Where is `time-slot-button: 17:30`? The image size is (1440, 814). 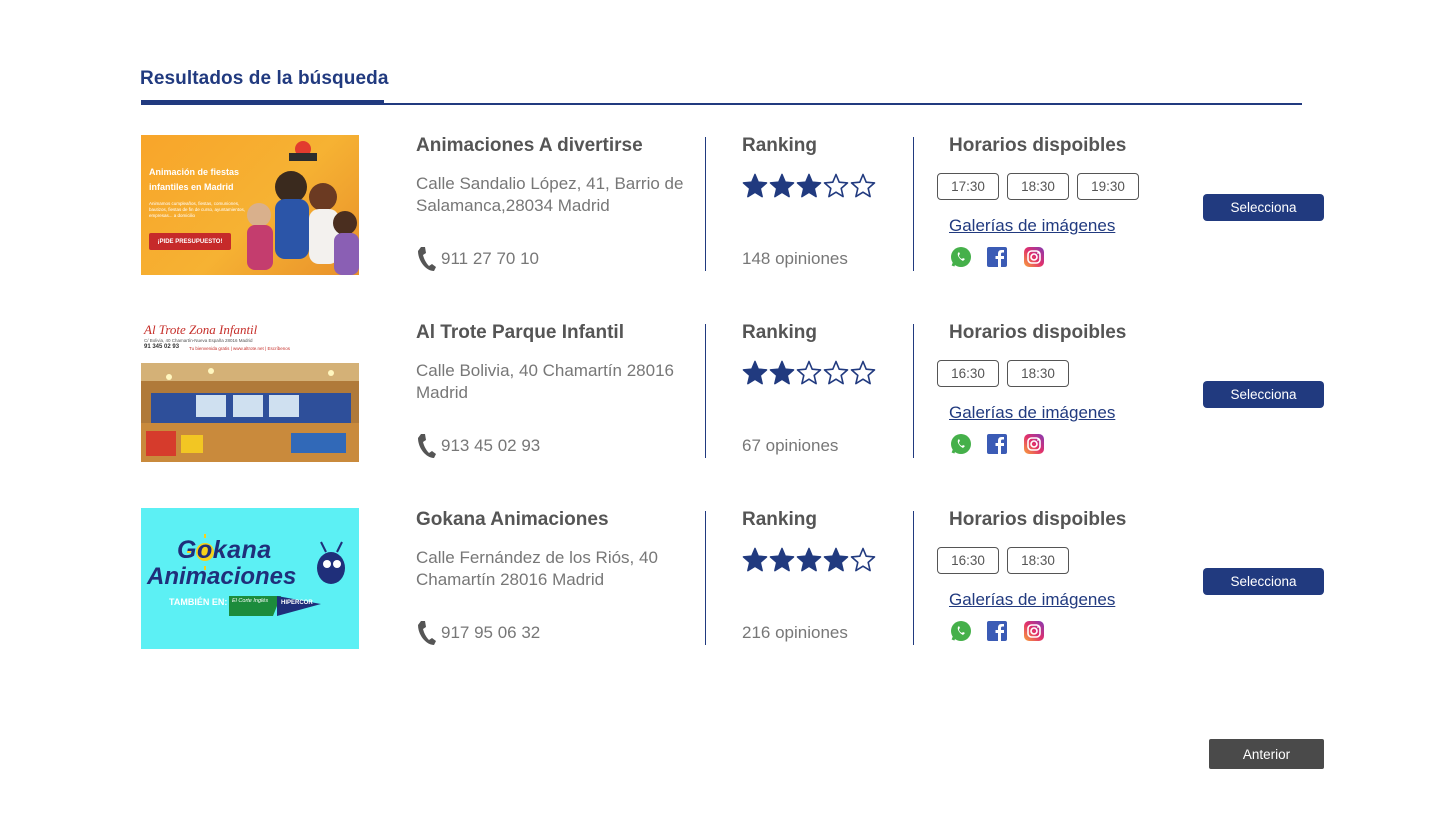
time-slot-button: 17:30 is located at coordinates (968, 186).